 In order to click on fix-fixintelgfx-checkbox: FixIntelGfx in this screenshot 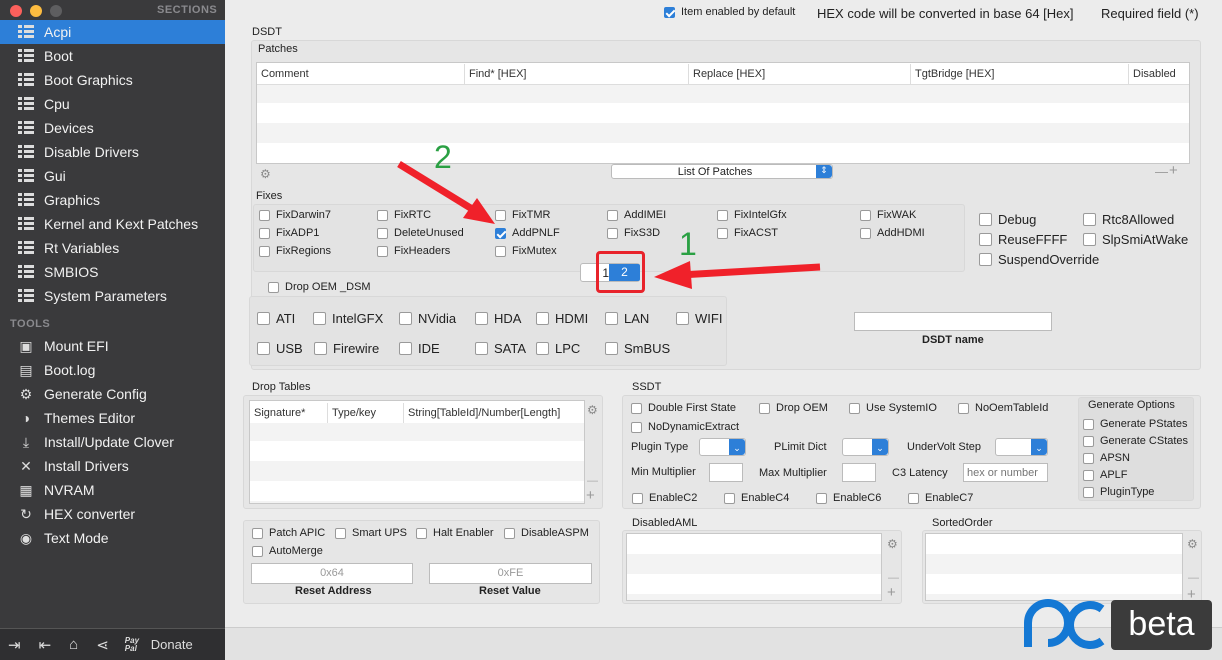, I will do `click(752, 215)`.